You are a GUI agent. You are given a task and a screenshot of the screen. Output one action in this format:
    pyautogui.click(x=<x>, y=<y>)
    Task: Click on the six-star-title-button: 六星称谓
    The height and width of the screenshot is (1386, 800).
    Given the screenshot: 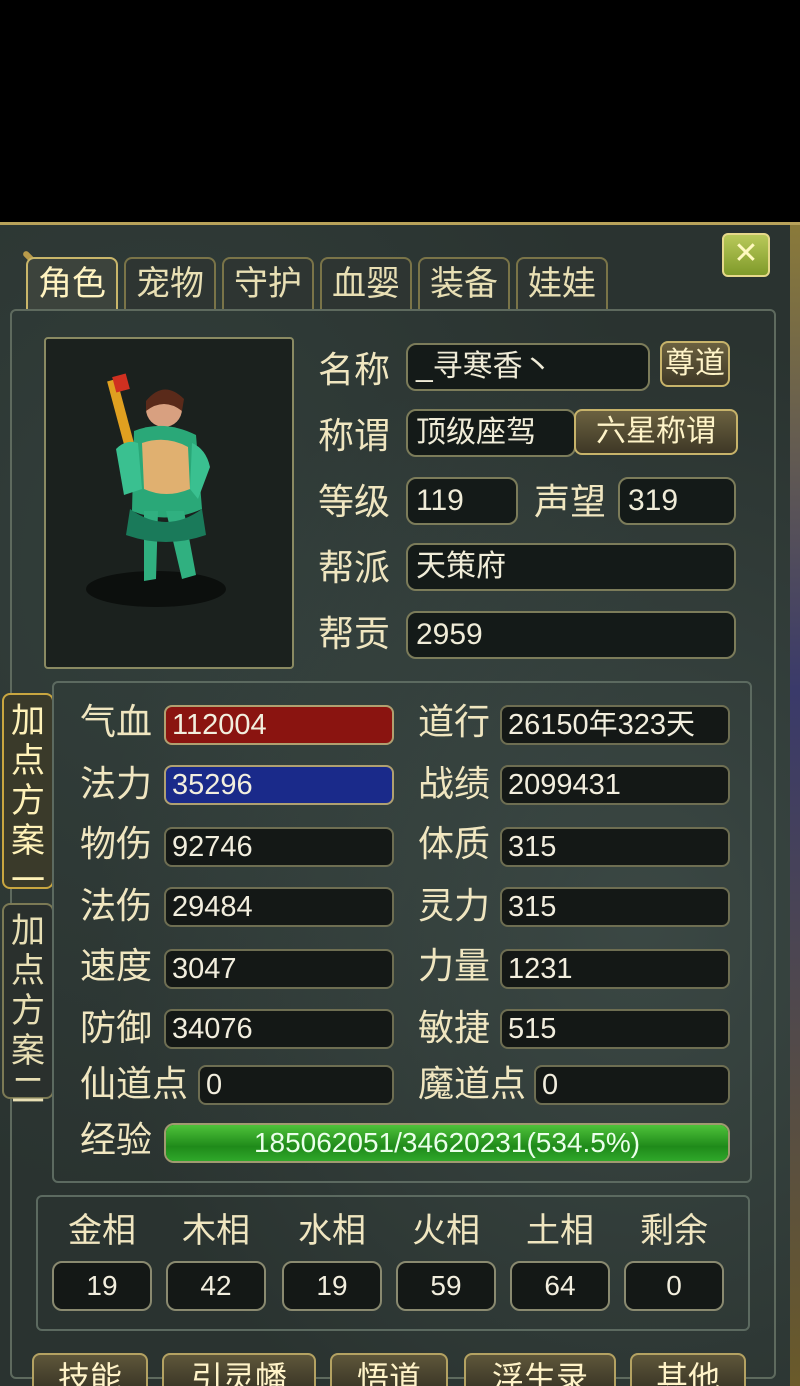 What is the action you would take?
    pyautogui.click(x=656, y=432)
    